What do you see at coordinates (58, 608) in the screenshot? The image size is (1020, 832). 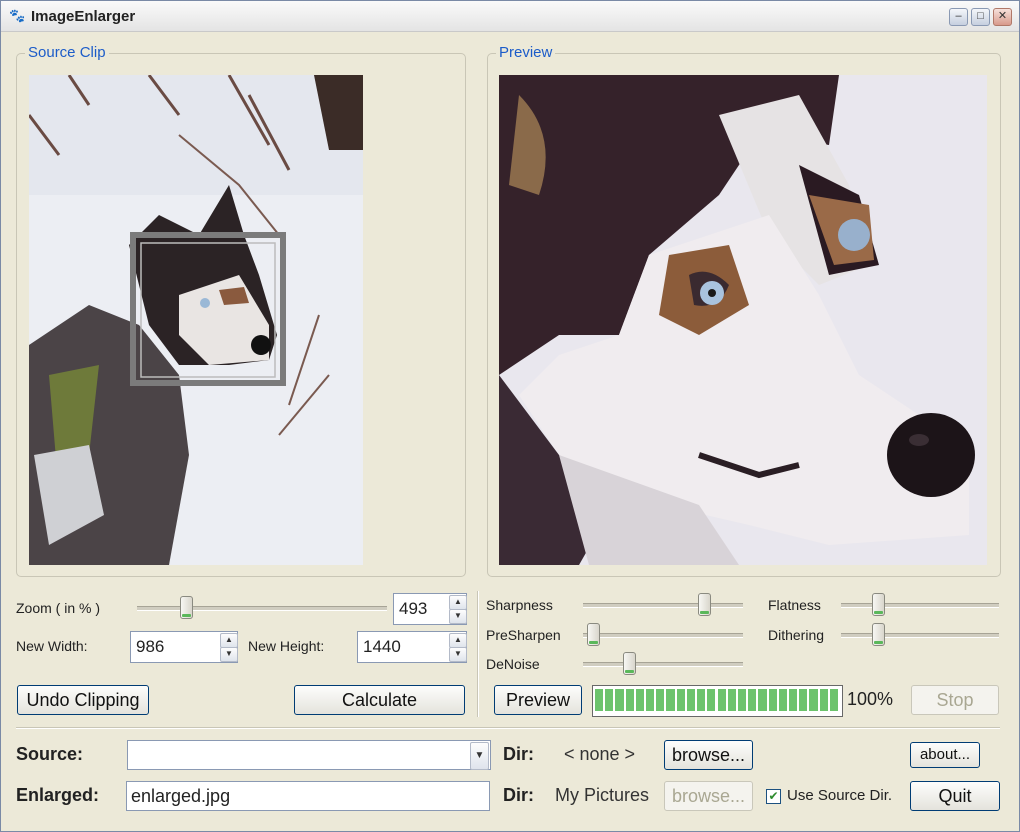 I see `zoom-label: Zoom ( in % )` at bounding box center [58, 608].